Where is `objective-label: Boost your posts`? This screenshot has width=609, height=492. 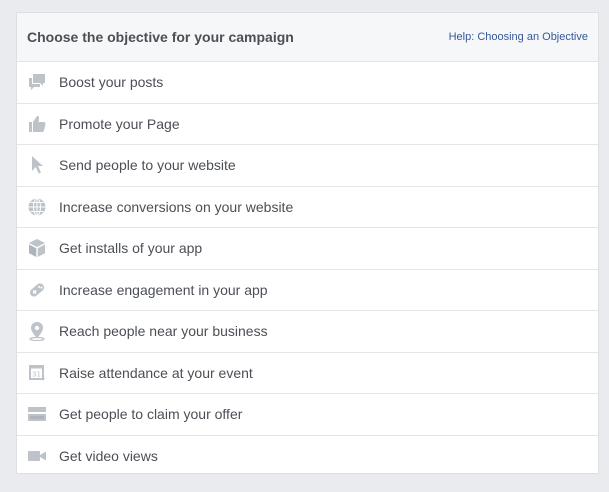
objective-label: Boost your posts is located at coordinates (111, 82).